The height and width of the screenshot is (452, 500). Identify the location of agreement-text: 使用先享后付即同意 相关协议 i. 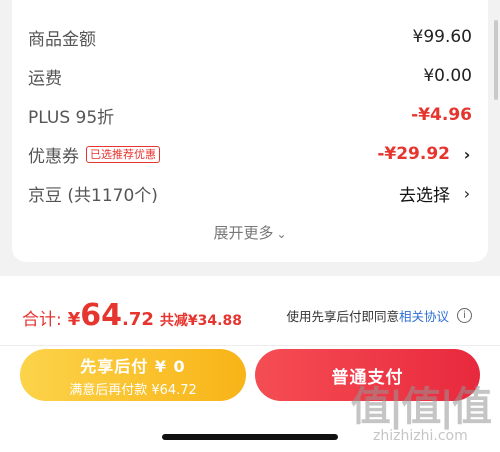
(379, 315).